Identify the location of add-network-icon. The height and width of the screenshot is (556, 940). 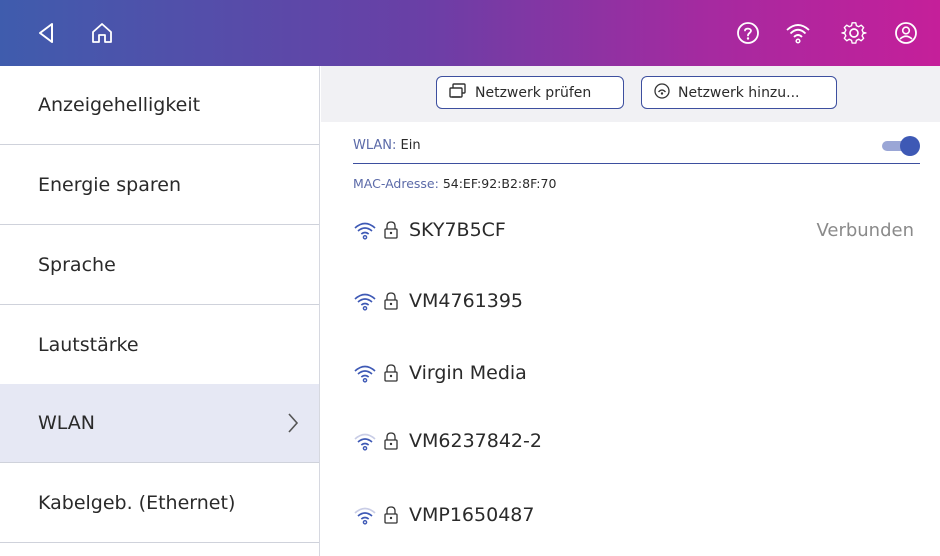
(666, 92).